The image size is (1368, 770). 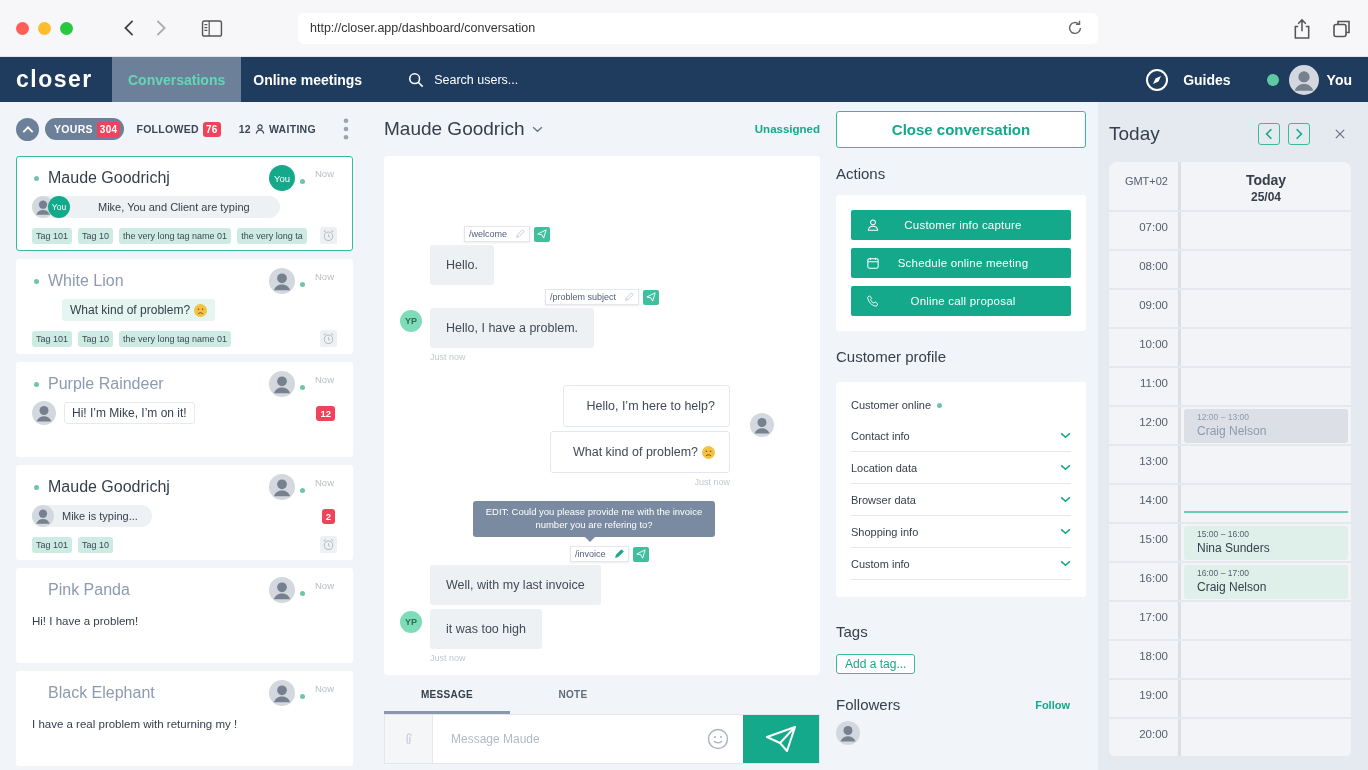 What do you see at coordinates (409, 739) in the screenshot?
I see `attach-button` at bounding box center [409, 739].